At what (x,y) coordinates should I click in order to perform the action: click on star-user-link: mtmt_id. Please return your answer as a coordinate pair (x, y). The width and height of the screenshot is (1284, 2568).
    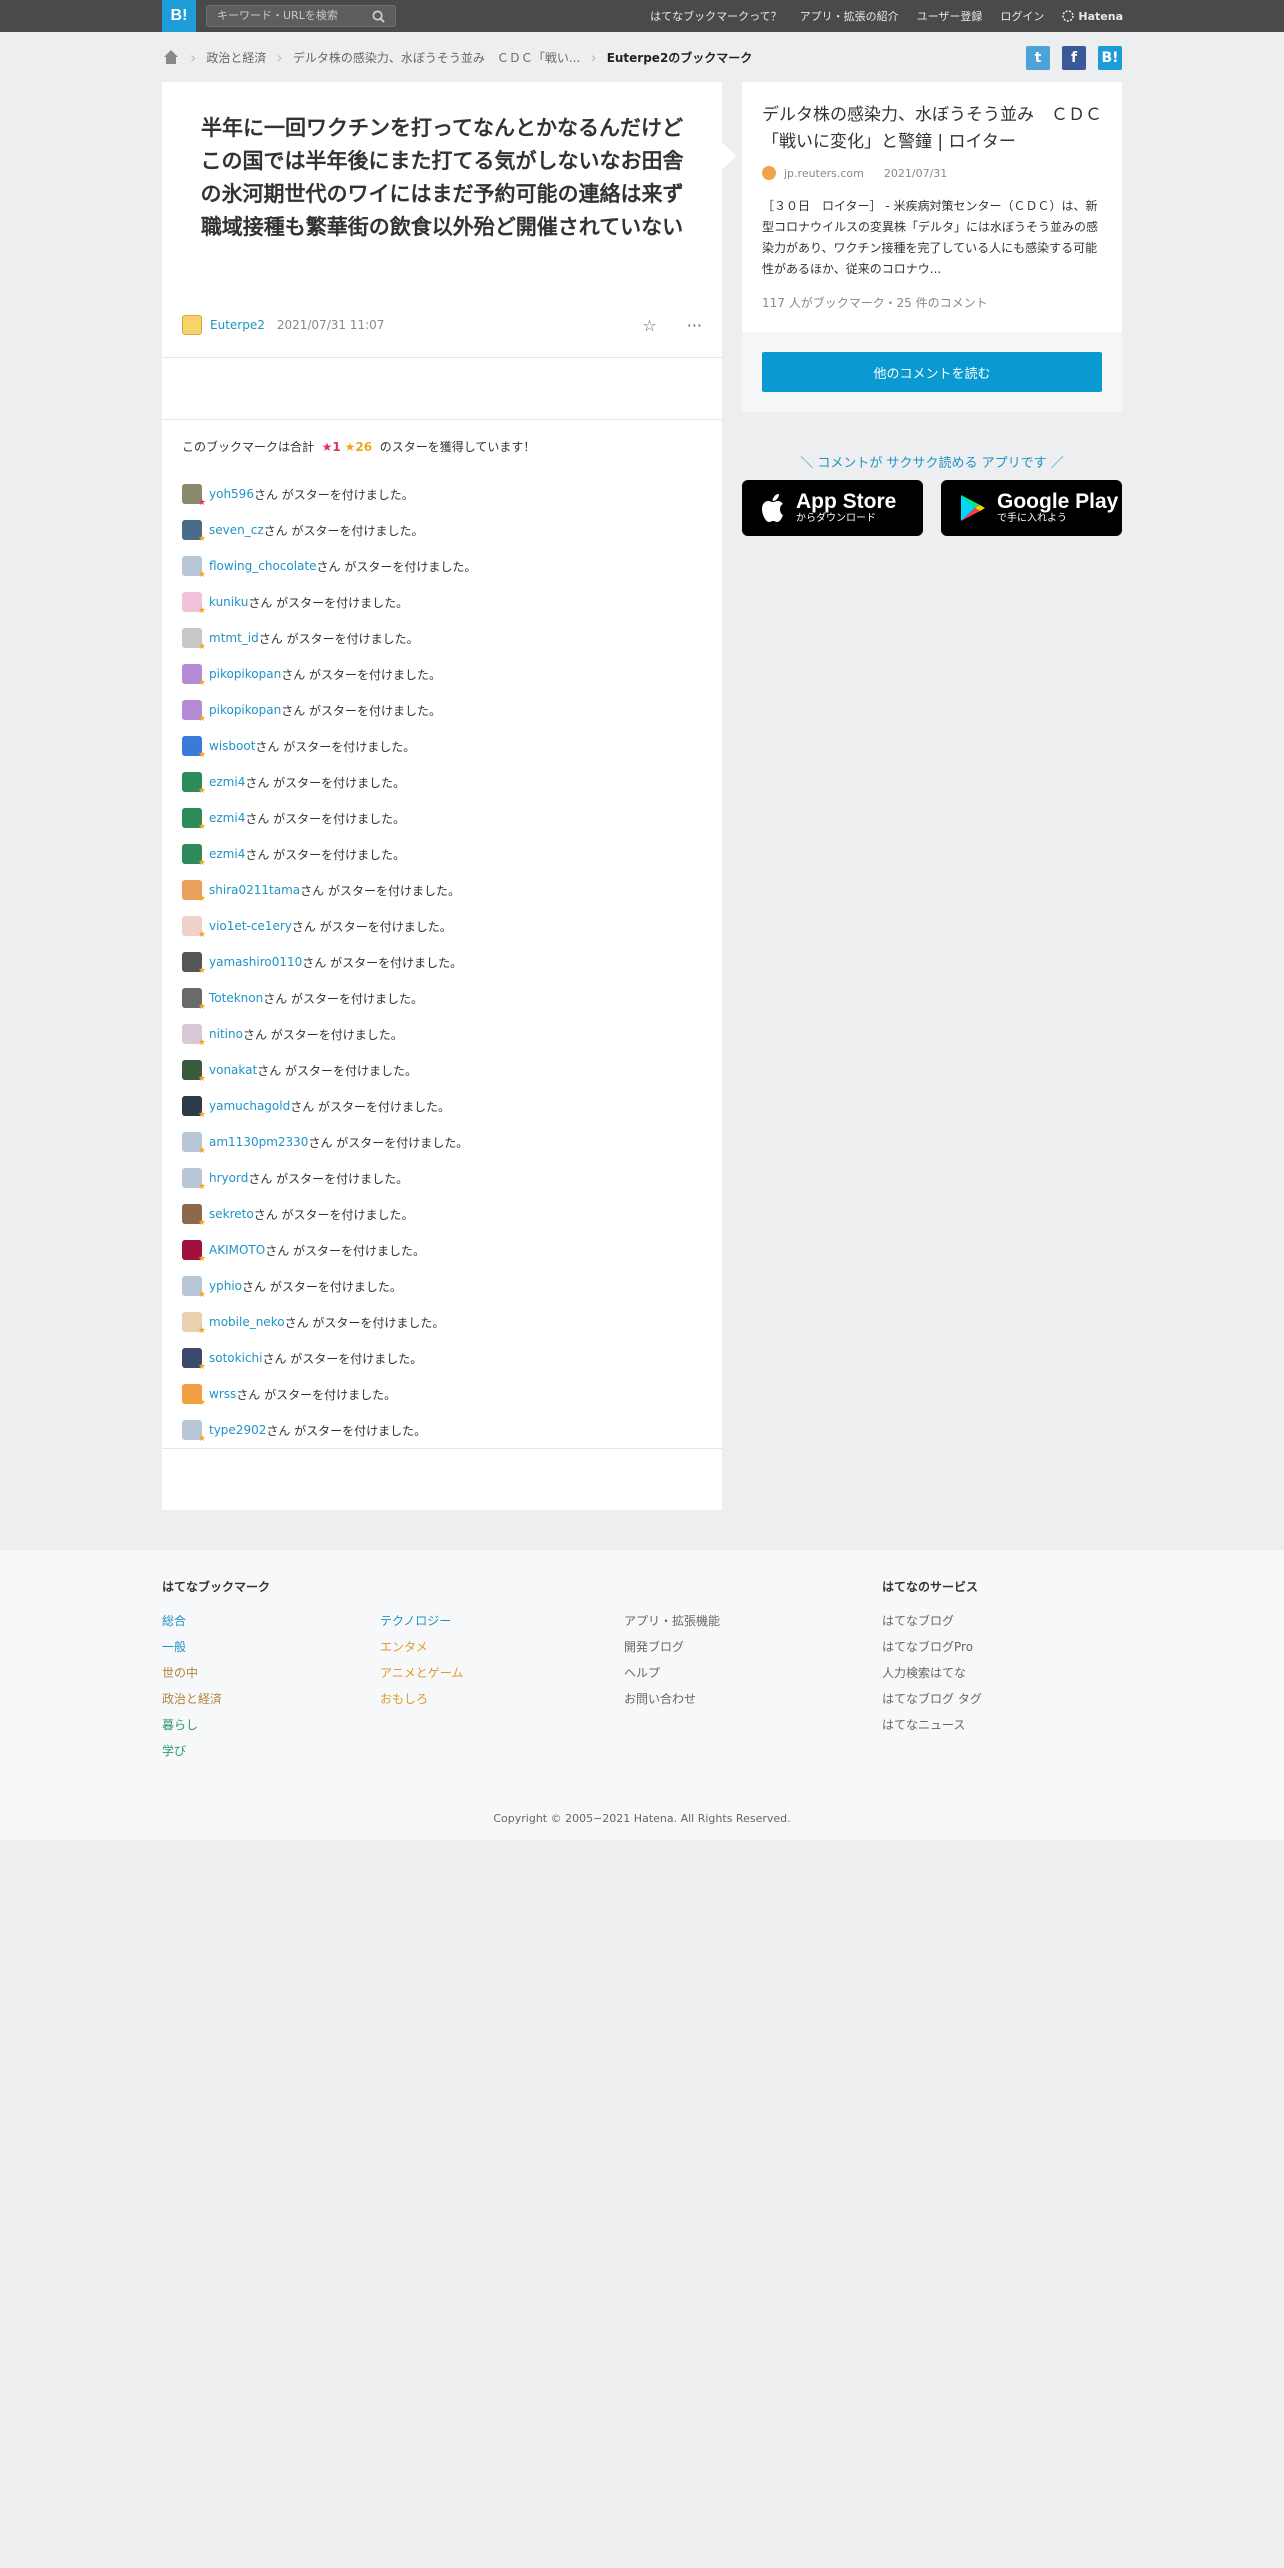
    Looking at the image, I should click on (234, 638).